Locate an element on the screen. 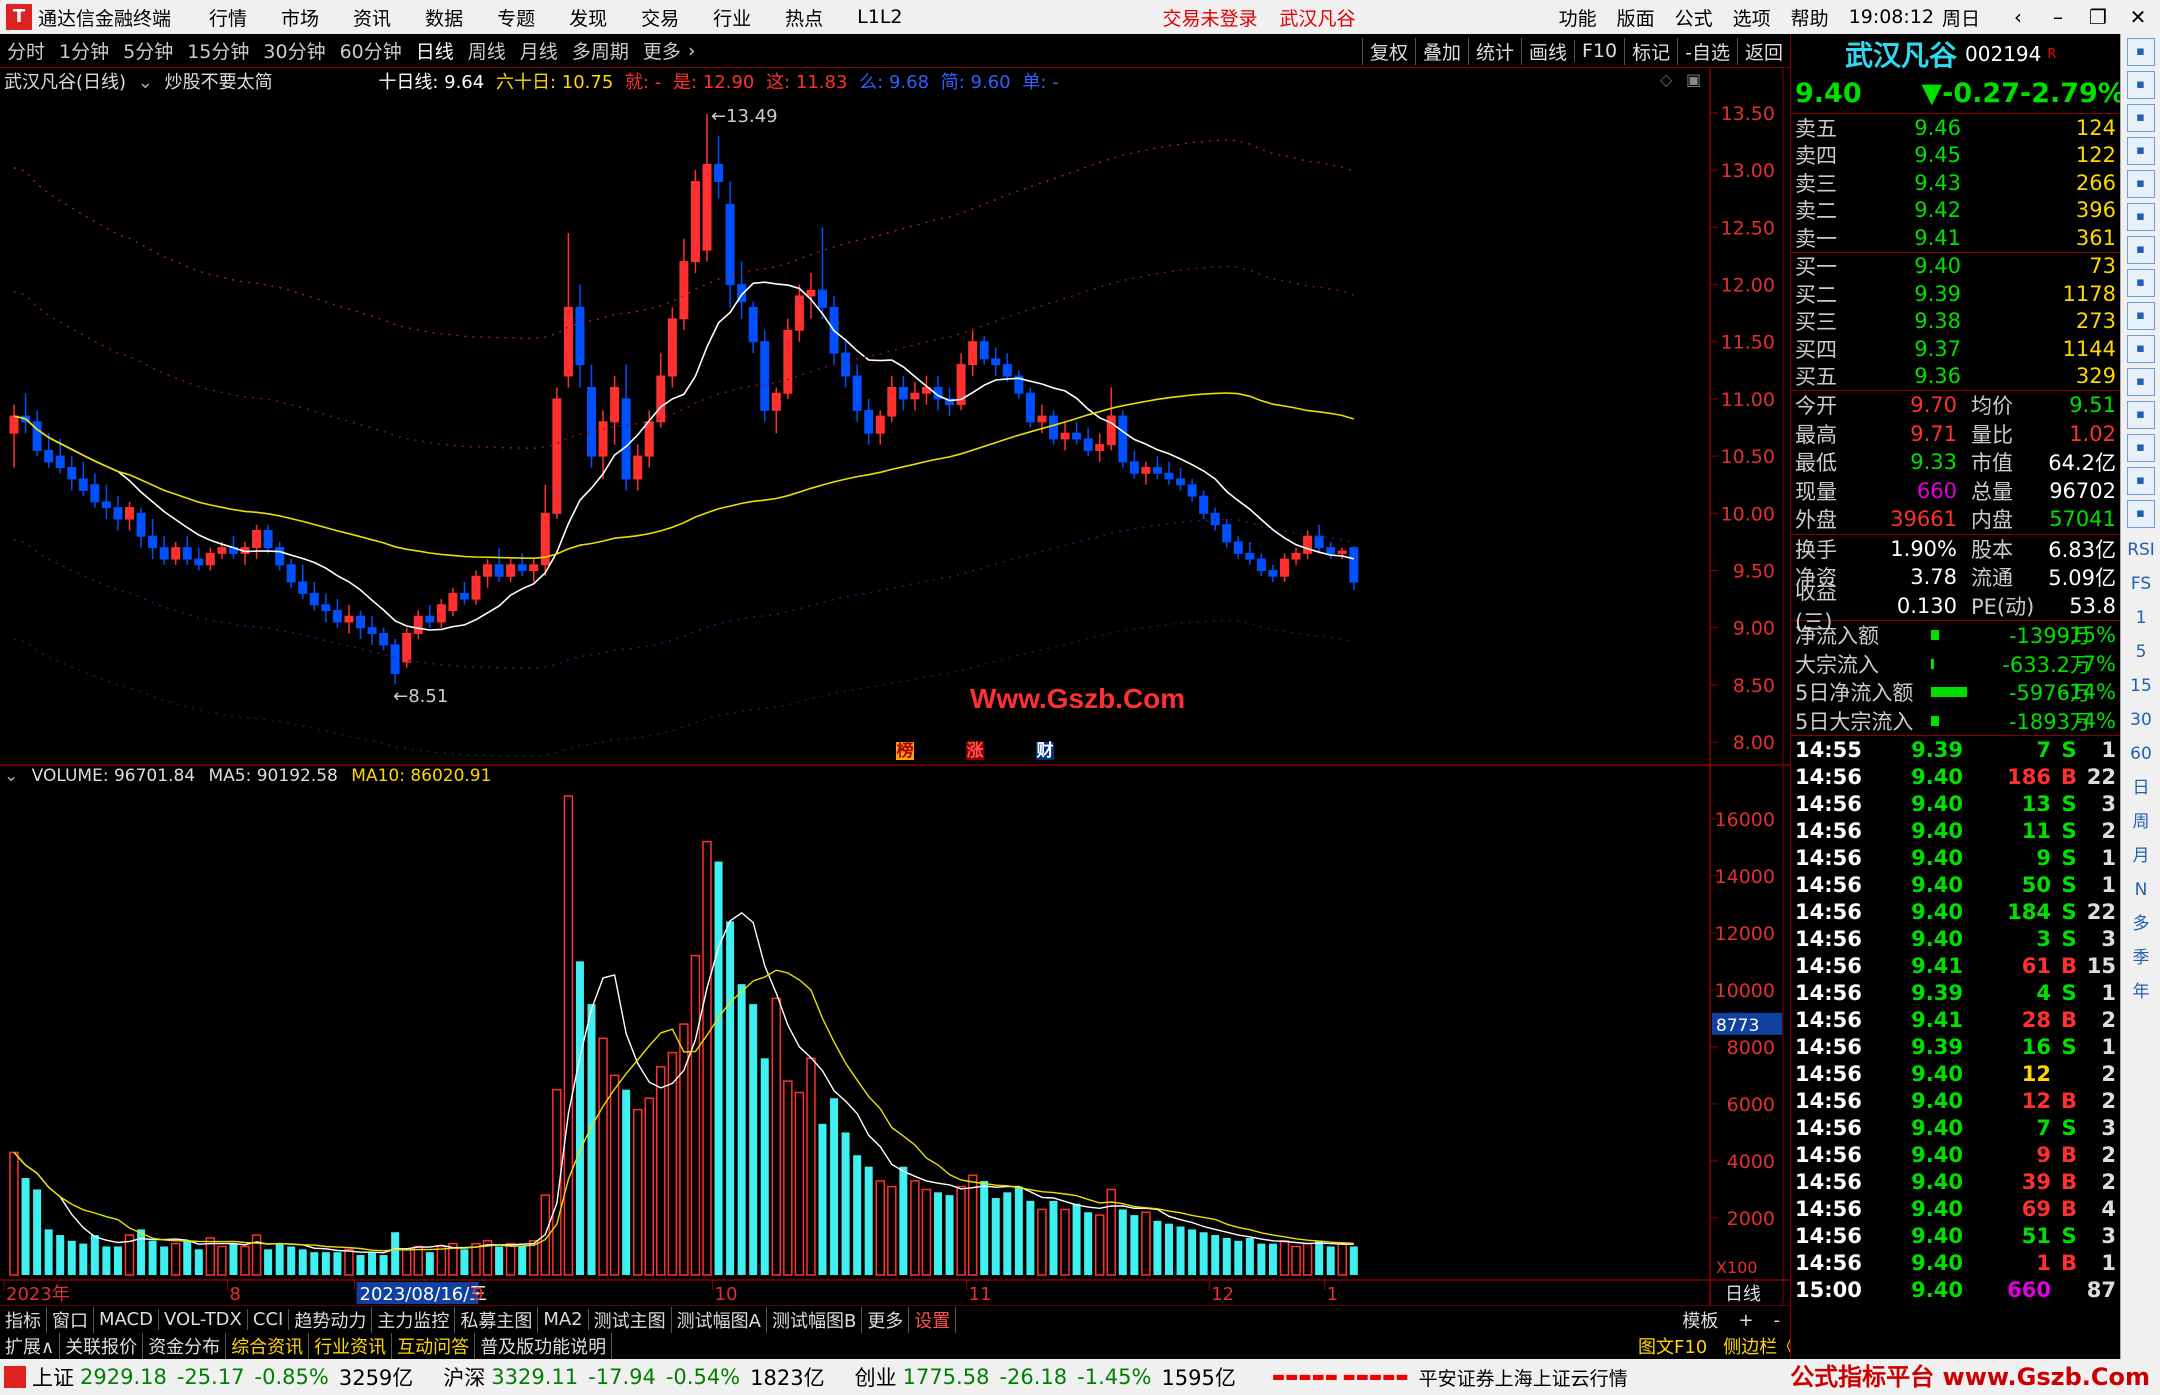 The height and width of the screenshot is (1395, 2160). clock-icon: ▪ is located at coordinates (2140, 481).